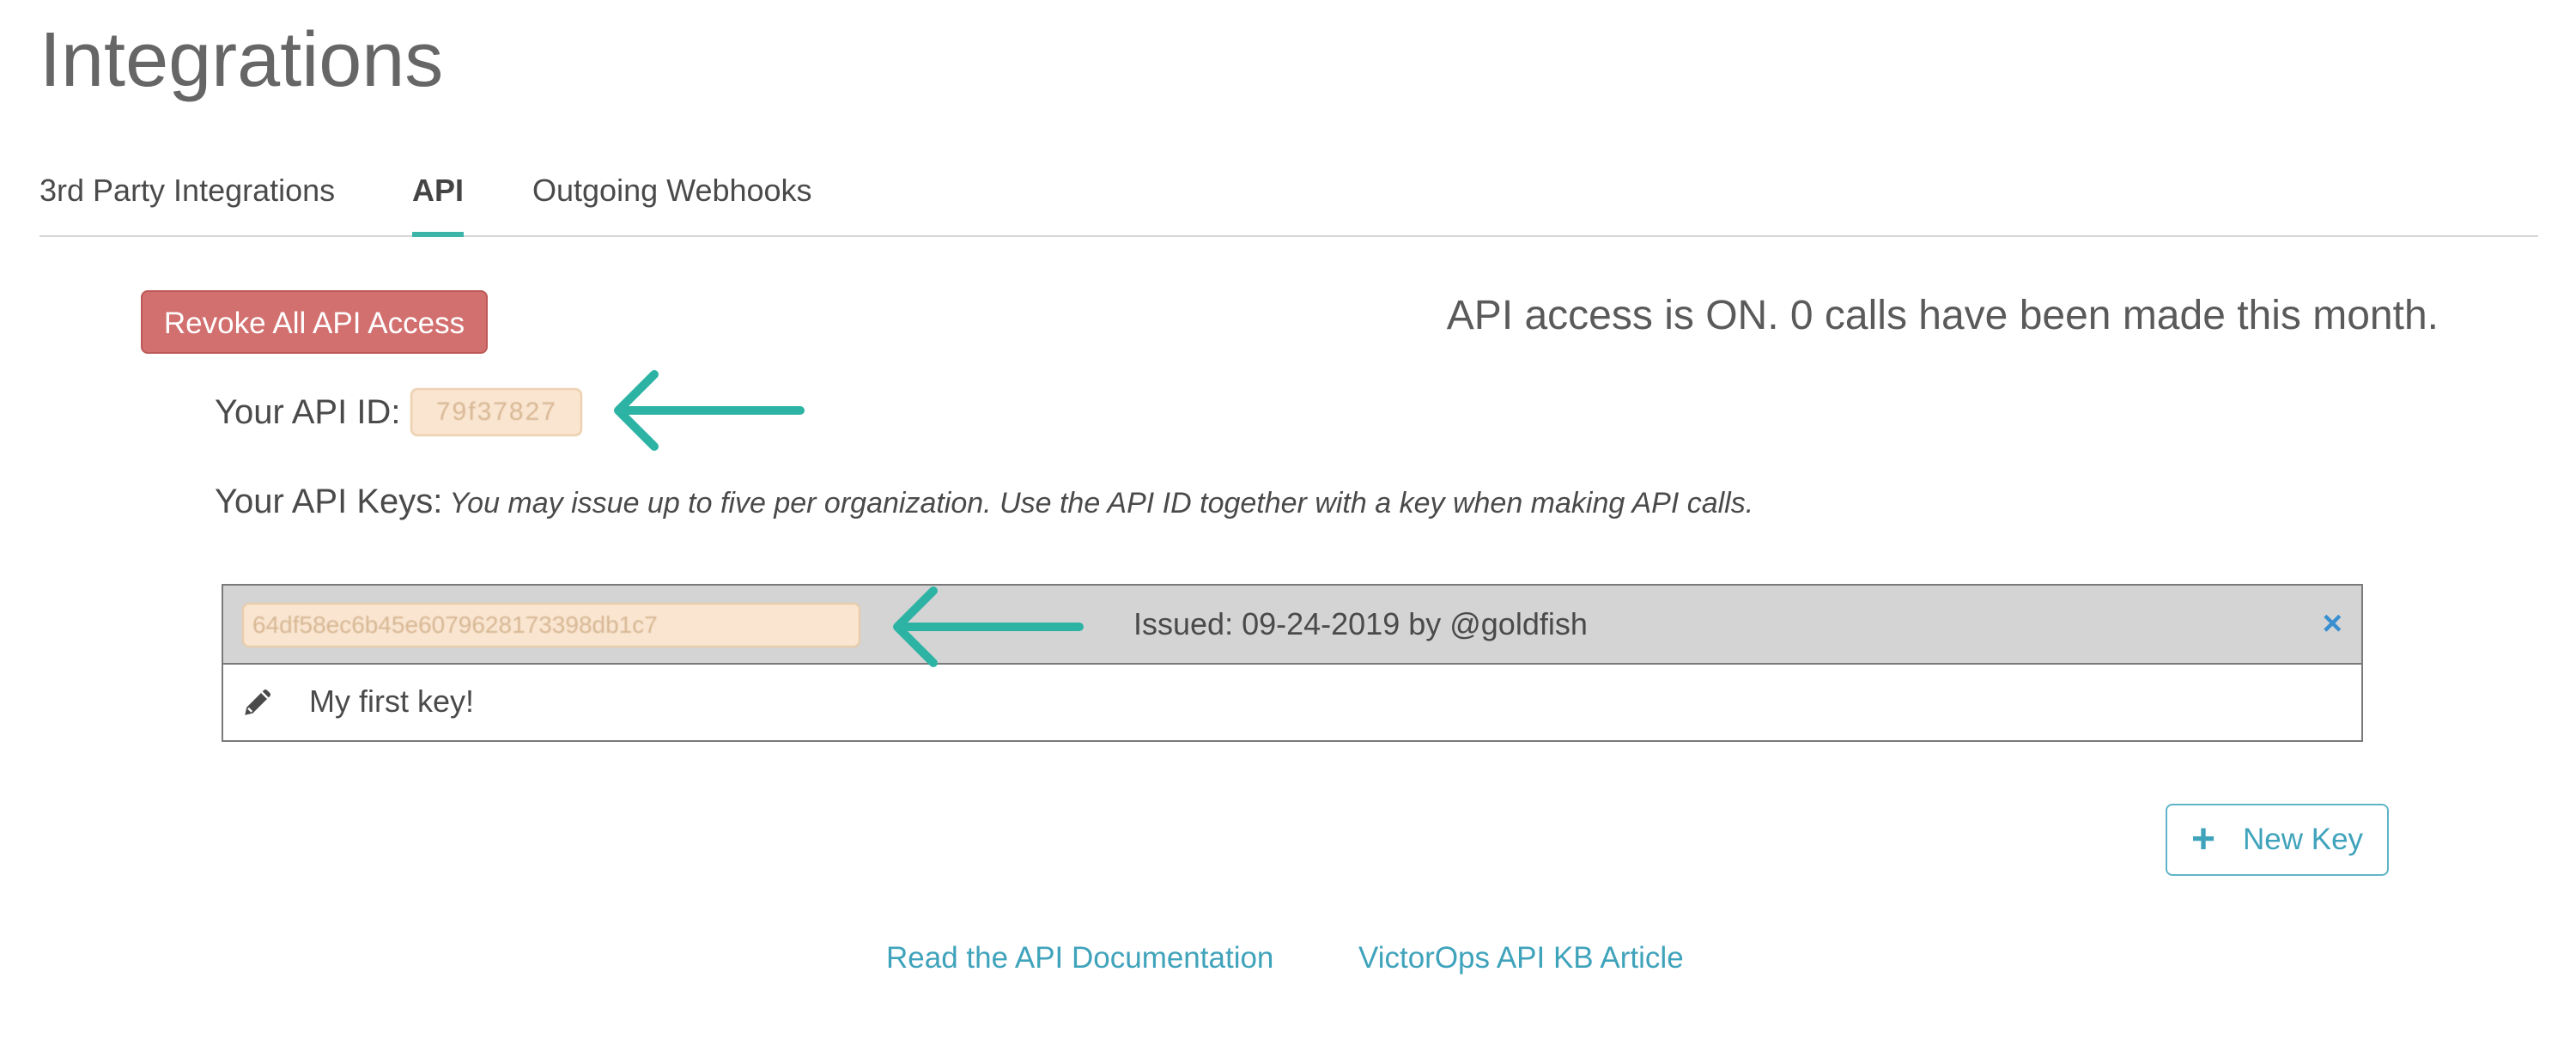  I want to click on api-key-name: My first key!, so click(391, 701).